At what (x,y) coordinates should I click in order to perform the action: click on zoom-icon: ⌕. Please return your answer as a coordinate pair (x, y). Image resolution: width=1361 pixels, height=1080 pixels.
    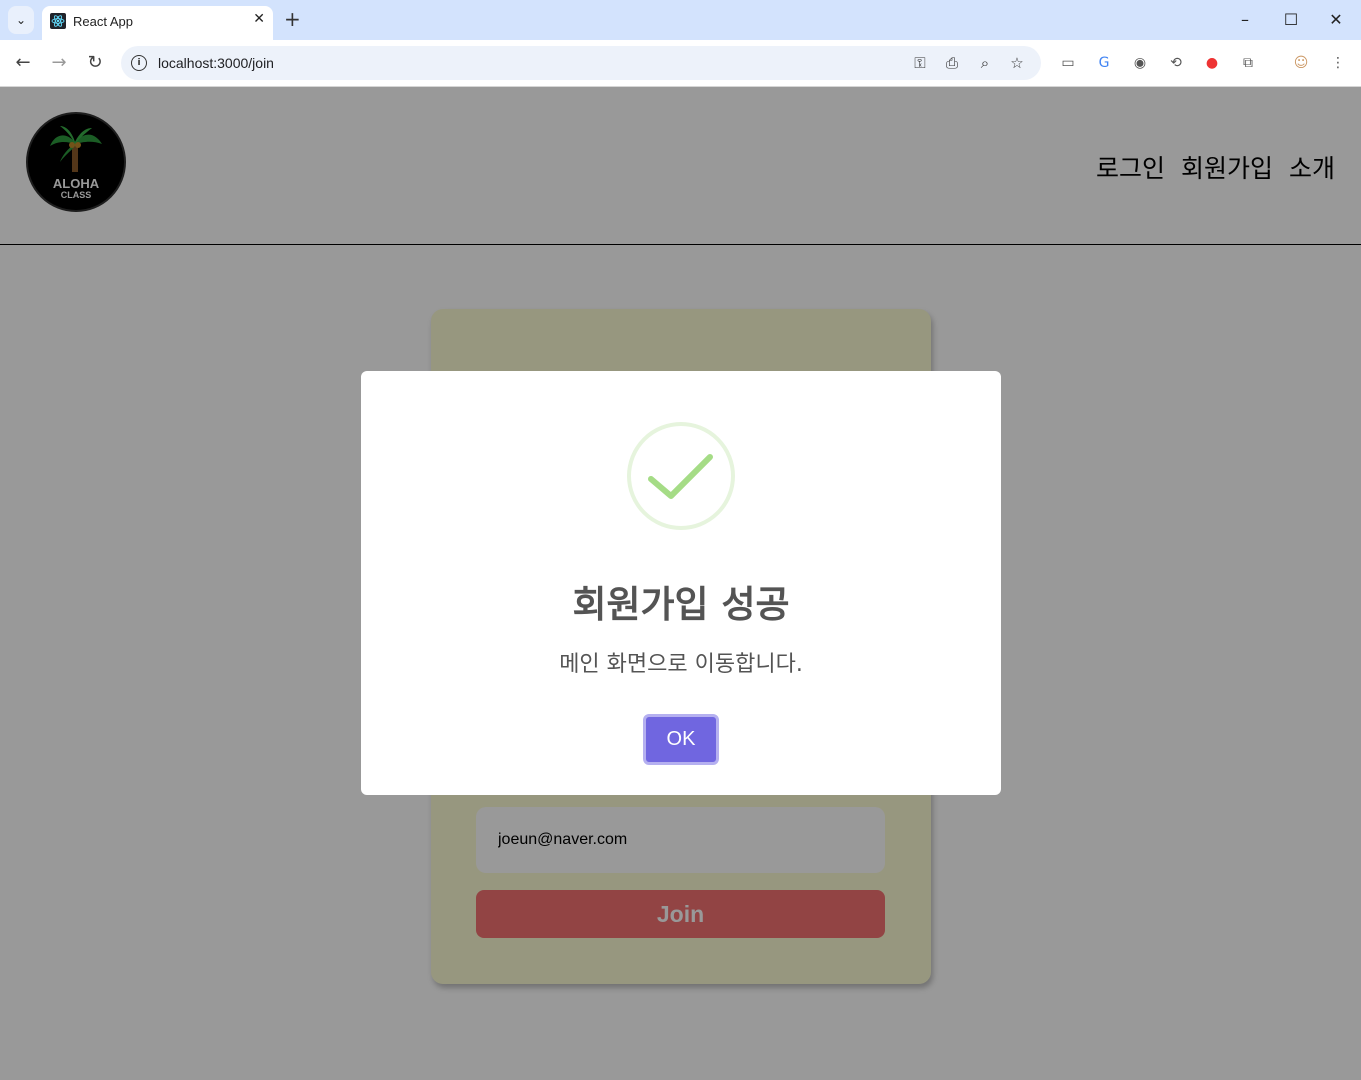
    Looking at the image, I should click on (985, 63).